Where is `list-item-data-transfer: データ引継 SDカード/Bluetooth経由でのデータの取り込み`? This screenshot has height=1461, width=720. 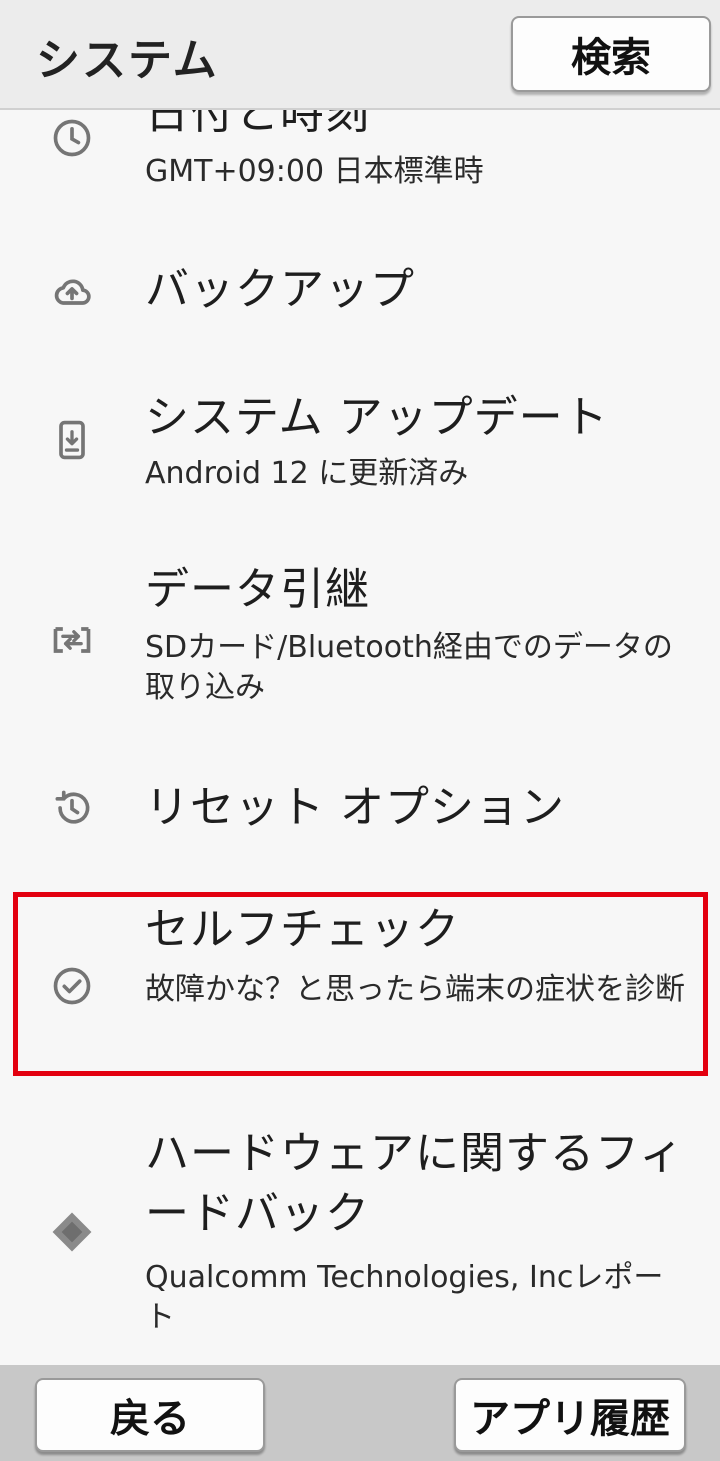 list-item-data-transfer: データ引継 SDカード/Bluetooth経由でのデータの取り込み is located at coordinates (360, 635).